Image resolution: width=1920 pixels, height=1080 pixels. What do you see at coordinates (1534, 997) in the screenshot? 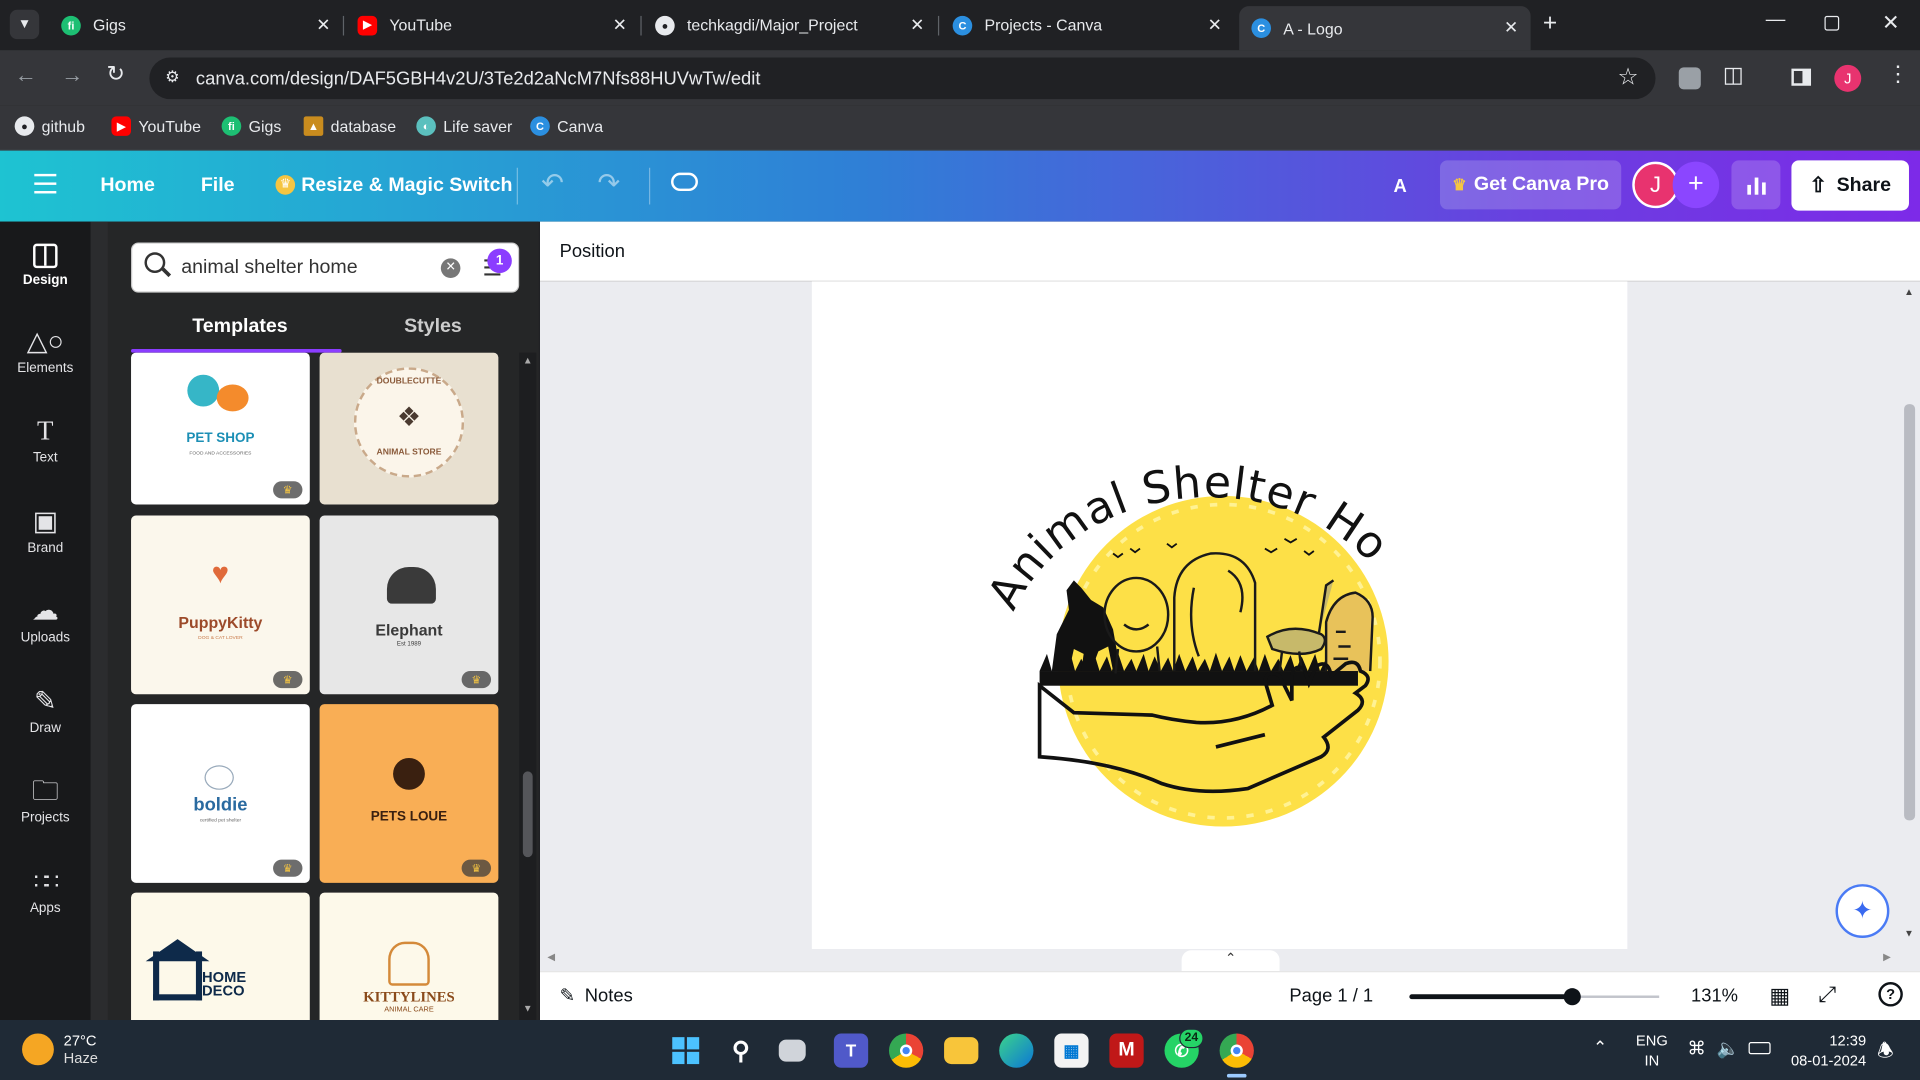
I see `zoom-slider` at bounding box center [1534, 997].